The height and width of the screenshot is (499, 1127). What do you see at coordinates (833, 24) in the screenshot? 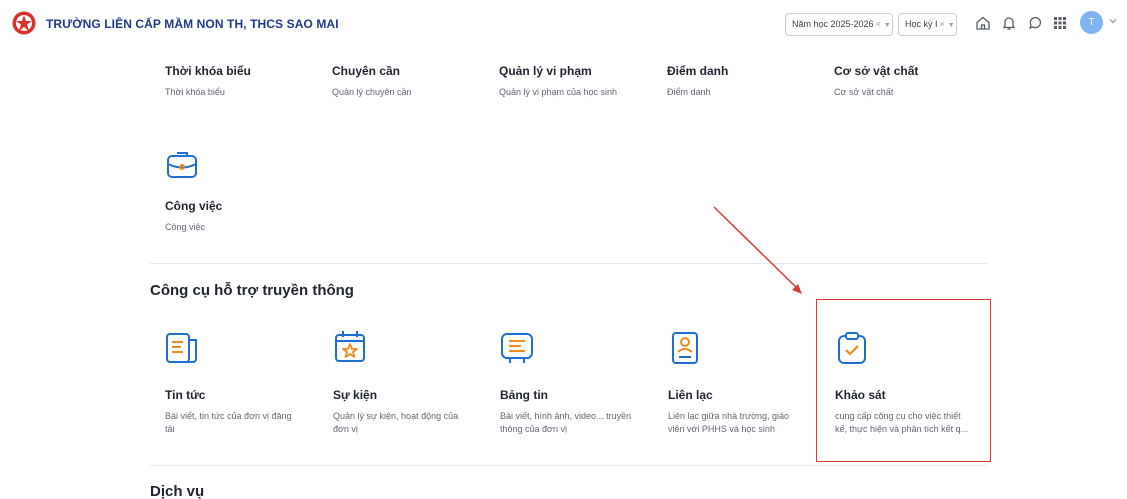
I see `school-year-value: Năm học 2025-2026` at bounding box center [833, 24].